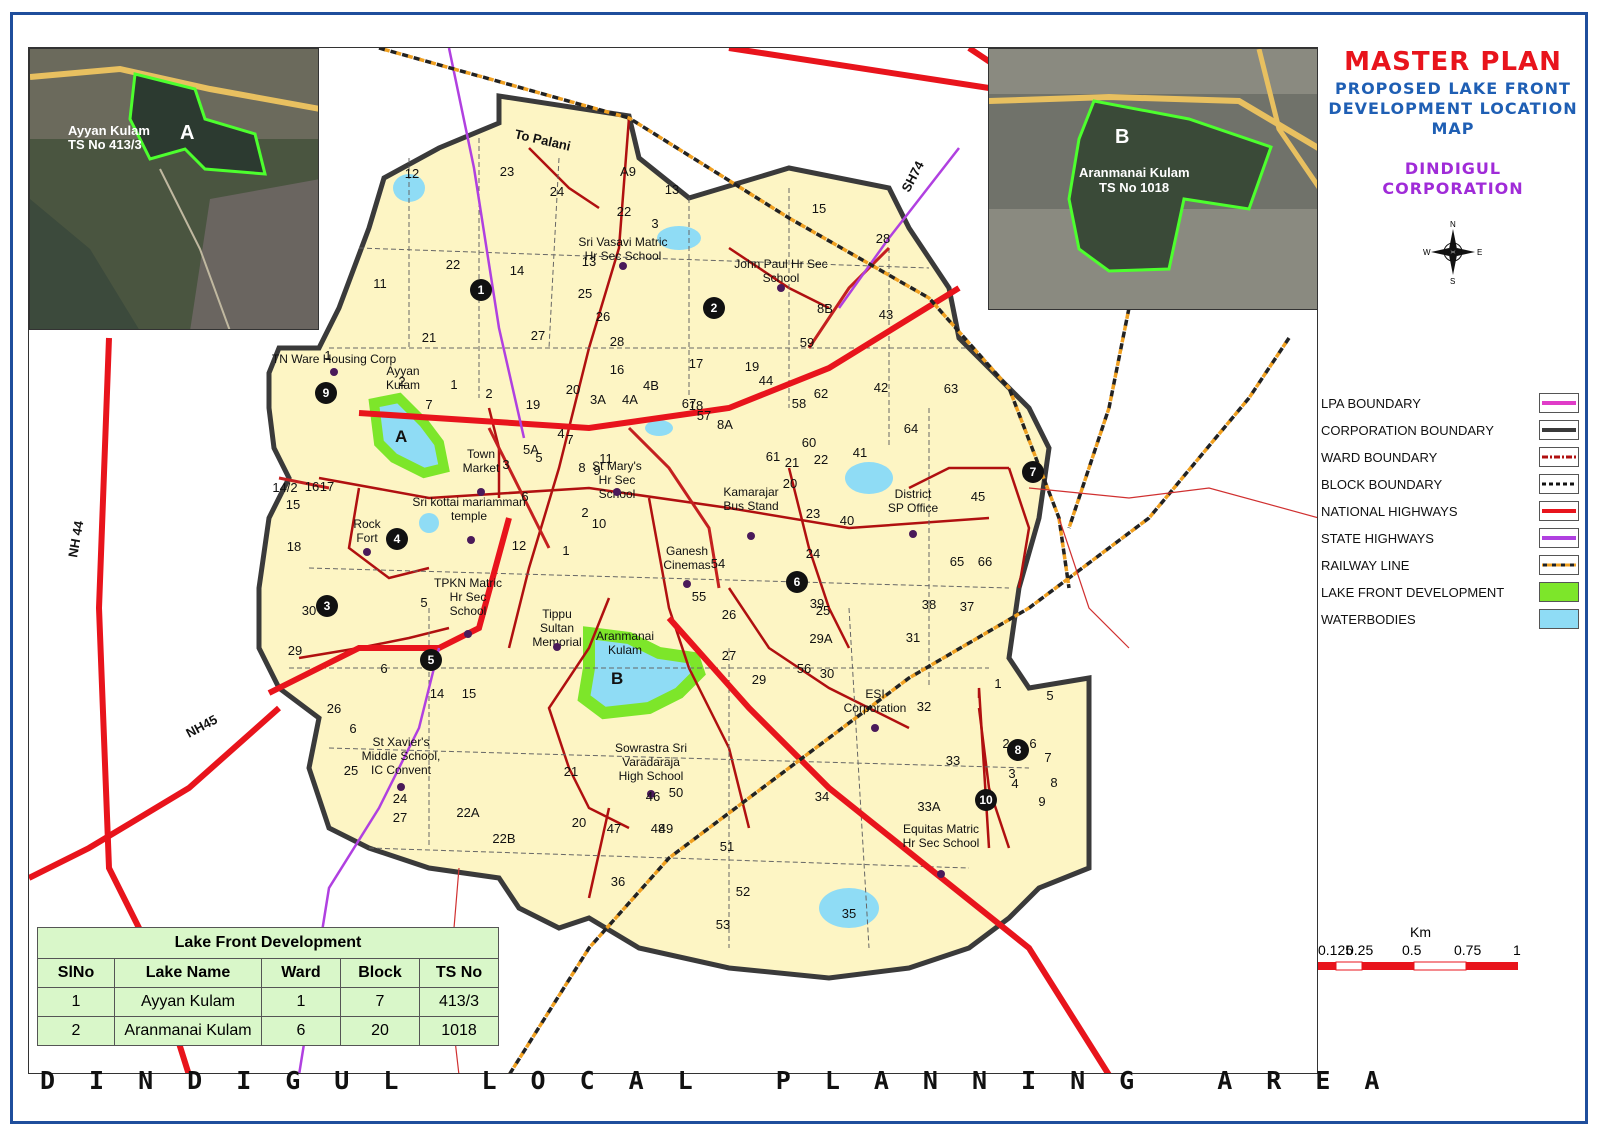 Image resolution: width=1600 pixels, height=1131 pixels. What do you see at coordinates (689, 403) in the screenshot?
I see `ward-number: 67` at bounding box center [689, 403].